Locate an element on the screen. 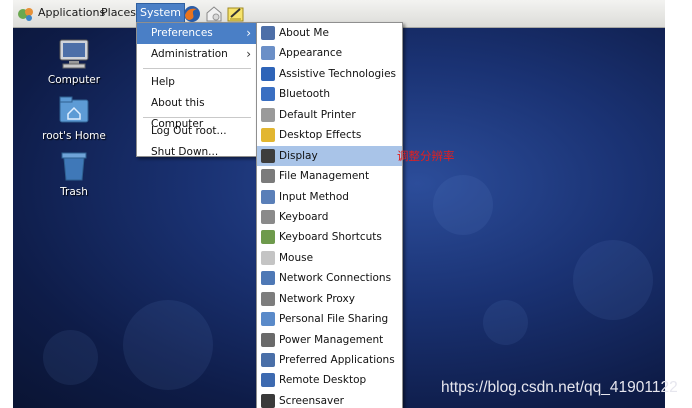  applications-icon is located at coordinates (26, 14).